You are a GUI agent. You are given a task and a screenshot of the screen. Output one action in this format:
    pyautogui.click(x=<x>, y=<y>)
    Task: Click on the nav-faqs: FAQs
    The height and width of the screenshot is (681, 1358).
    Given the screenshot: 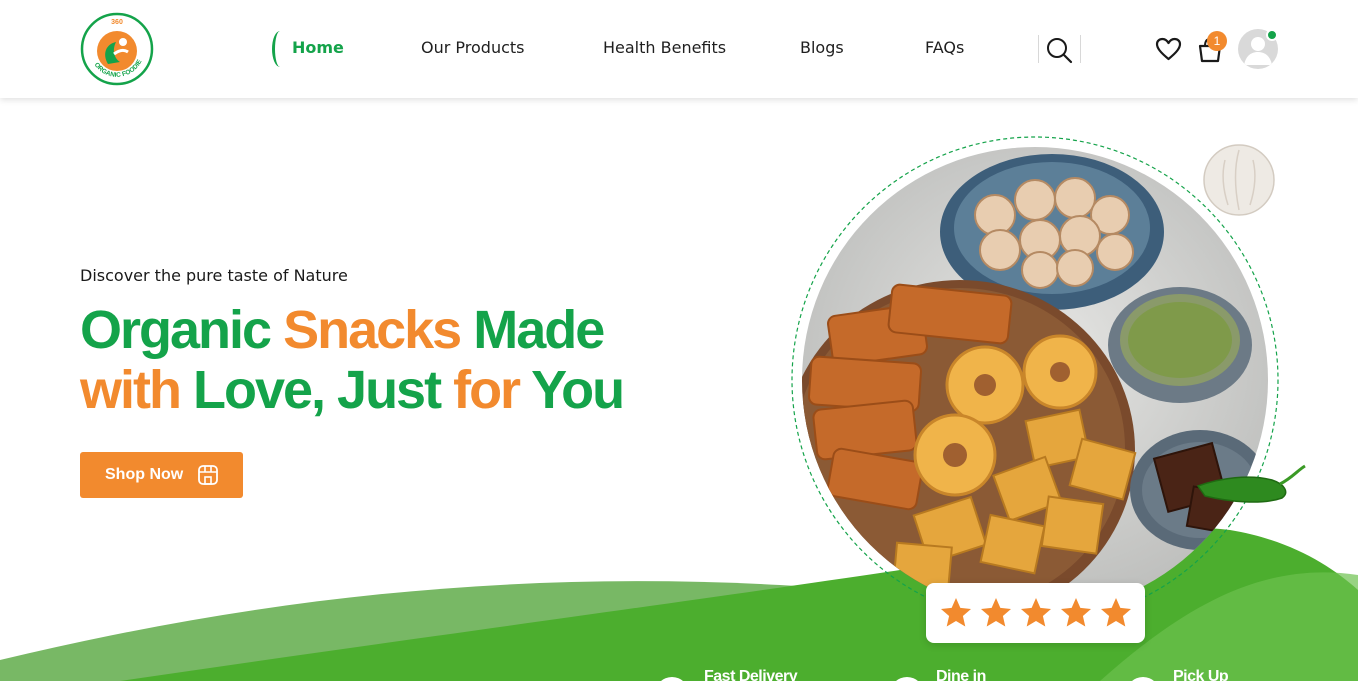 What is the action you would take?
    pyautogui.click(x=944, y=47)
    